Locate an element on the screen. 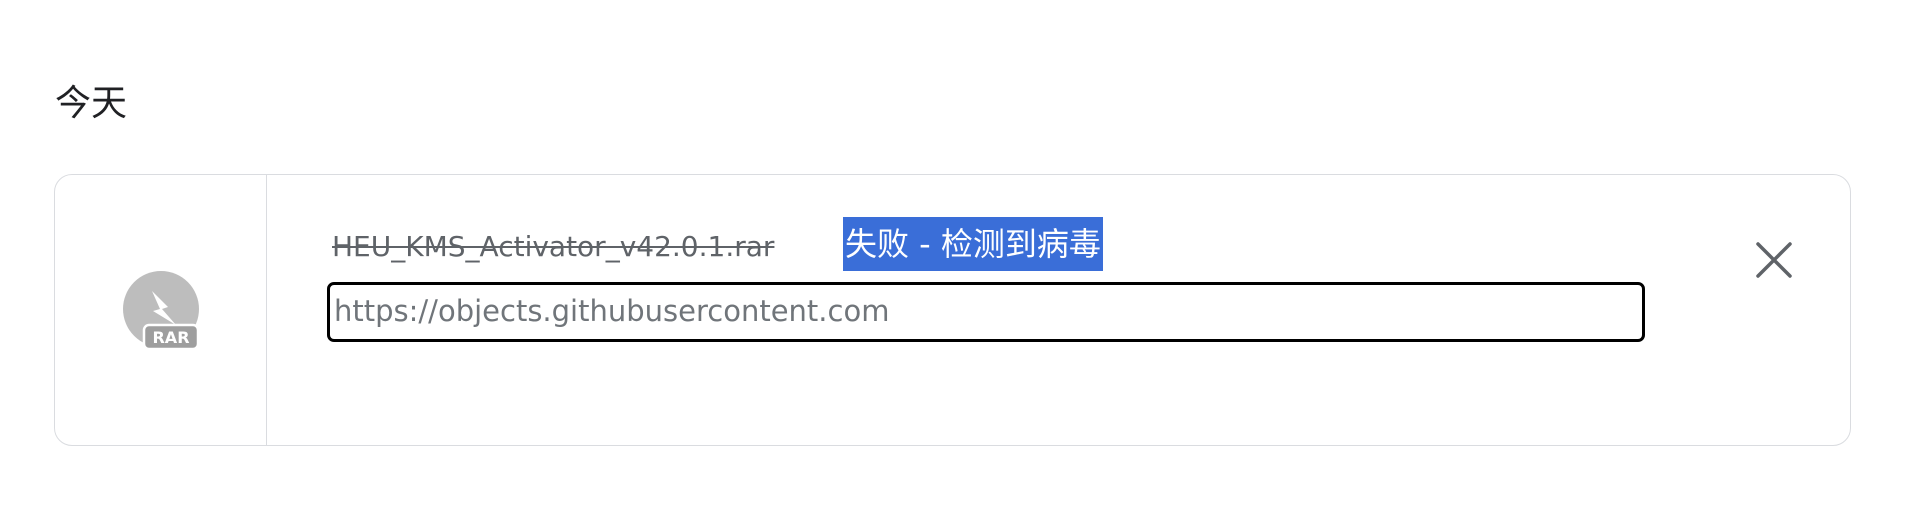 The height and width of the screenshot is (529, 1925). file-icon-column: RAR is located at coordinates (161, 310).